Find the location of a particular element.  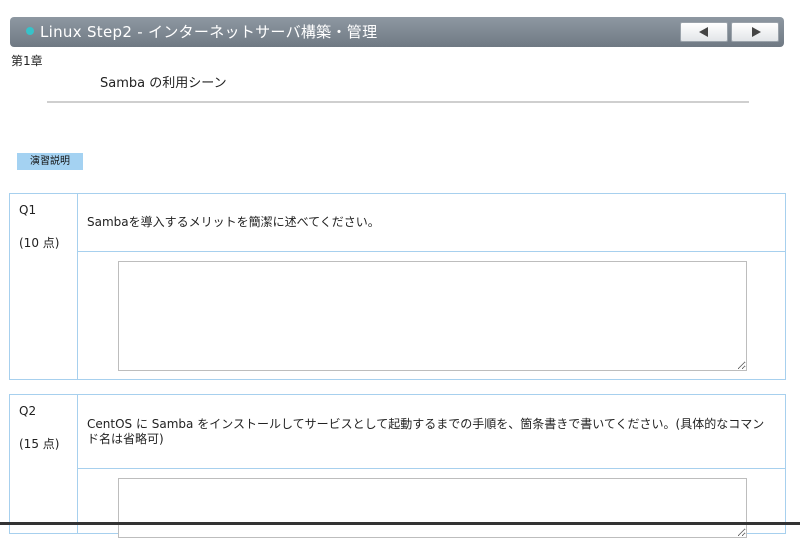

course-title: Linux Step2 - インターネットサーバ構築・管理 is located at coordinates (209, 32).